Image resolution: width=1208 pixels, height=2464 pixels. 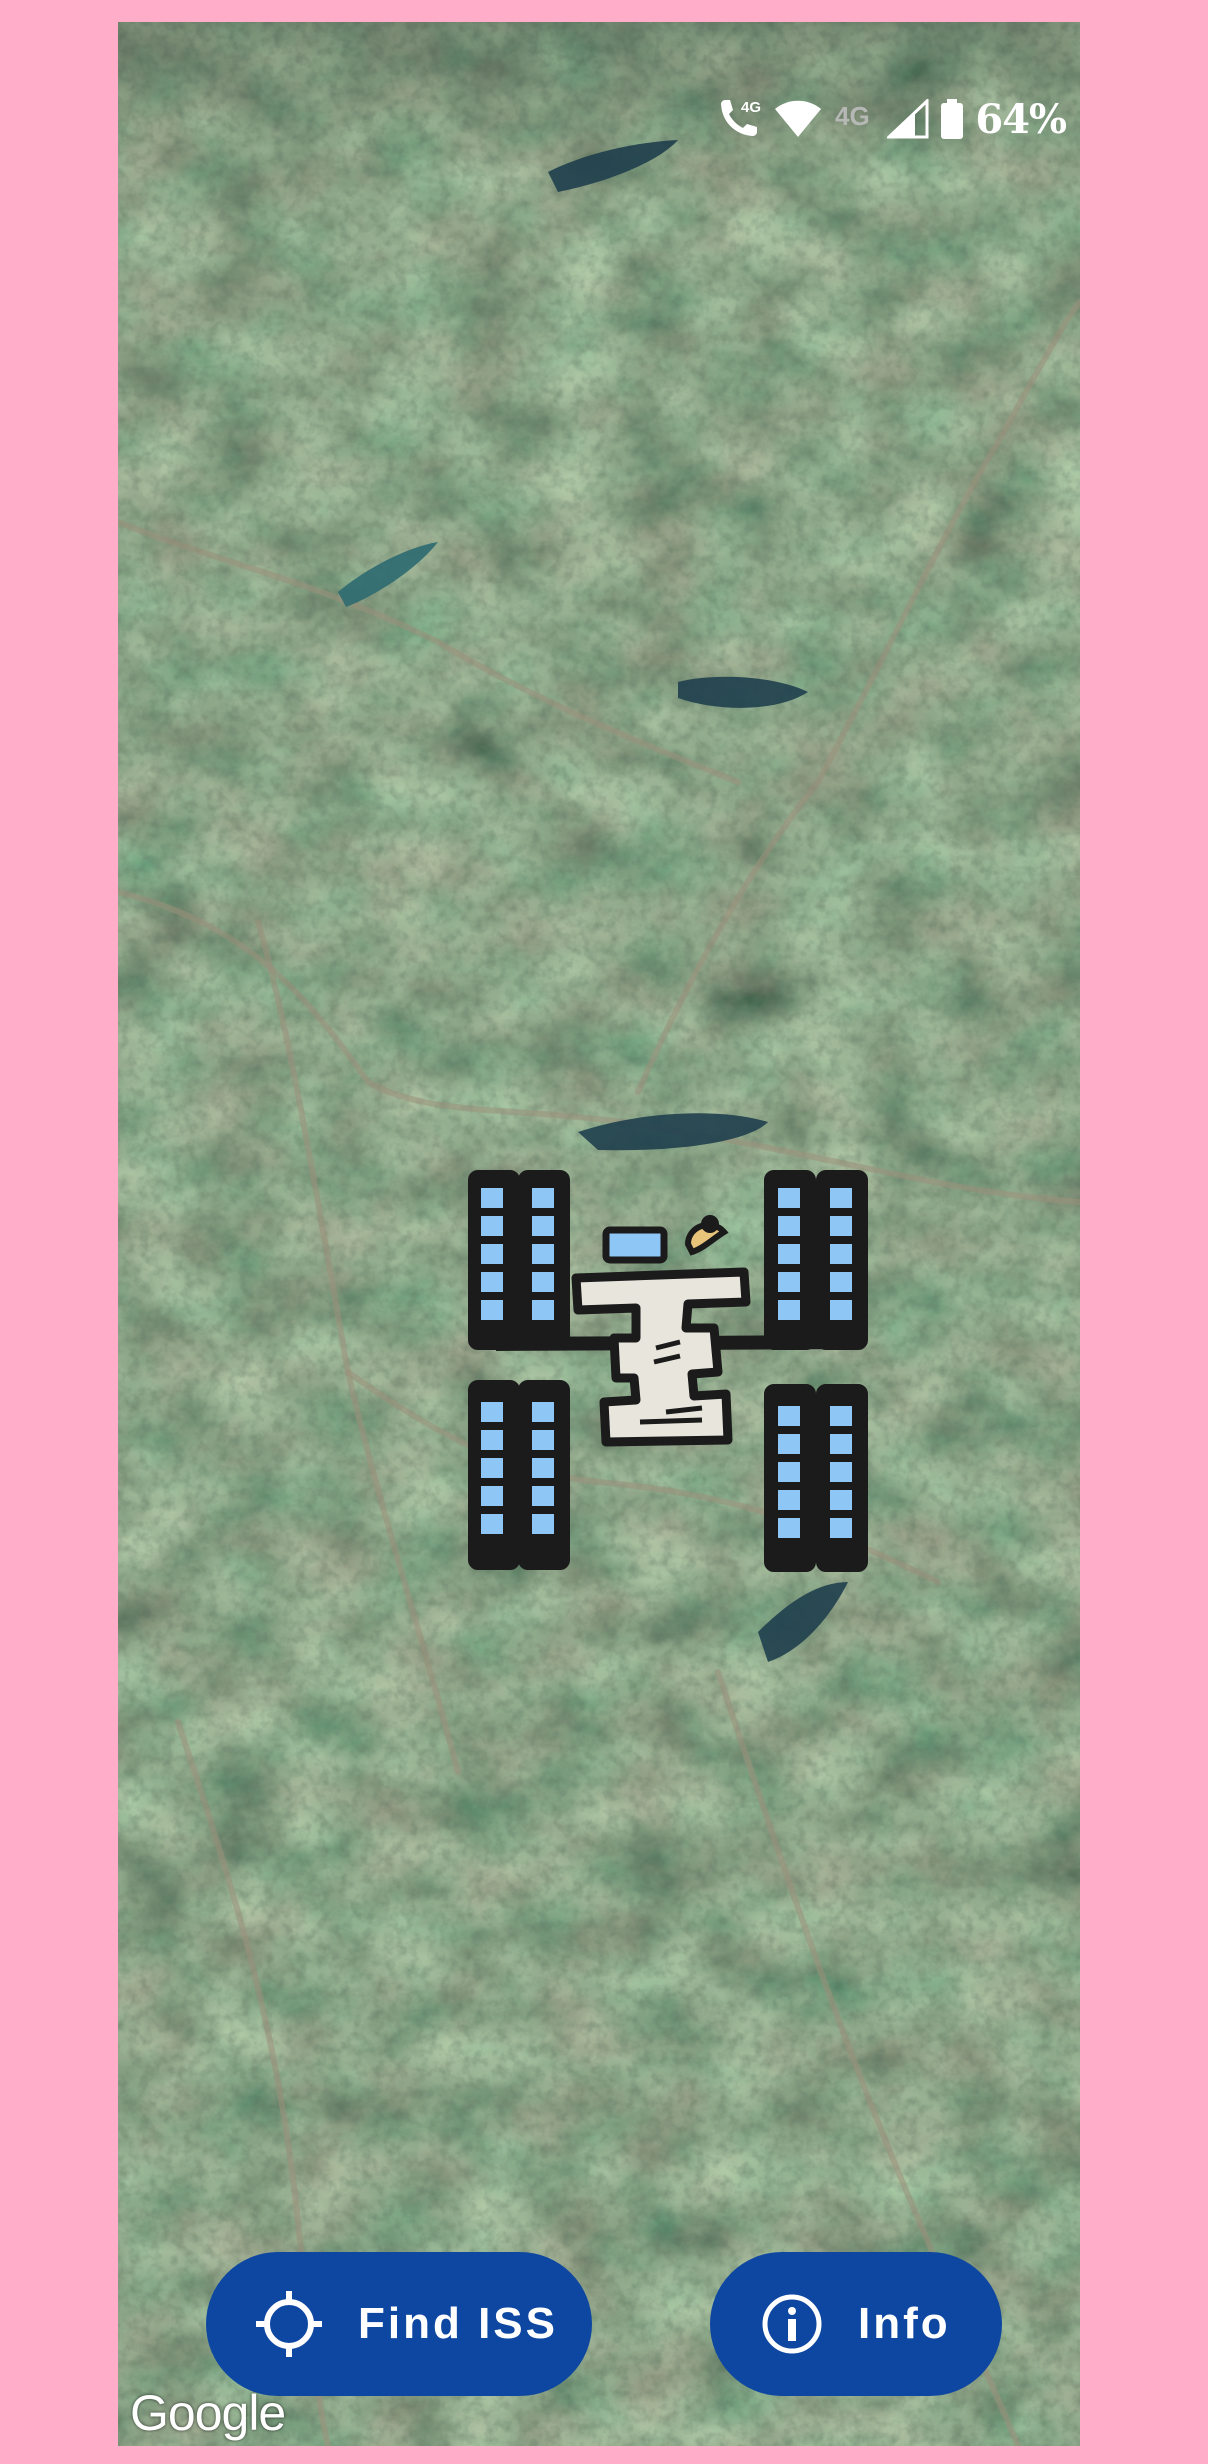 I want to click on battery-icon, so click(x=952, y=119).